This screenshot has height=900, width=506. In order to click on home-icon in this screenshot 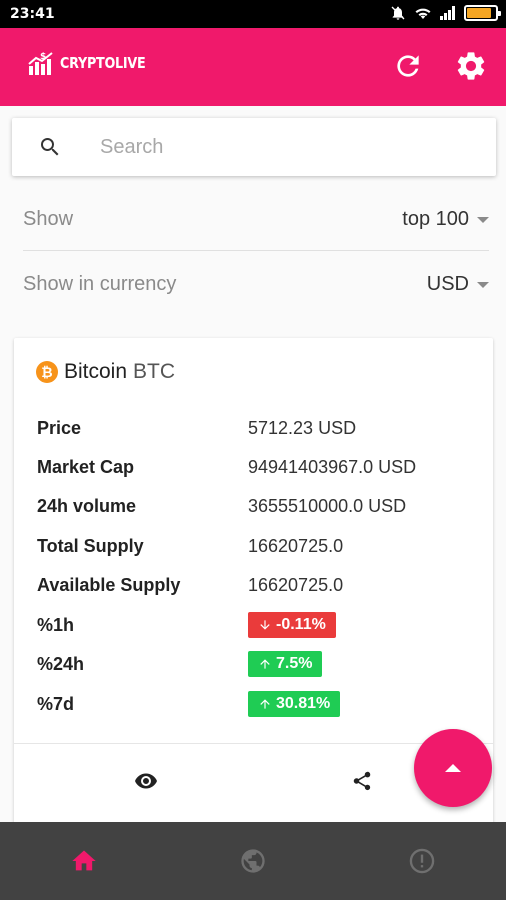, I will do `click(84, 860)`.